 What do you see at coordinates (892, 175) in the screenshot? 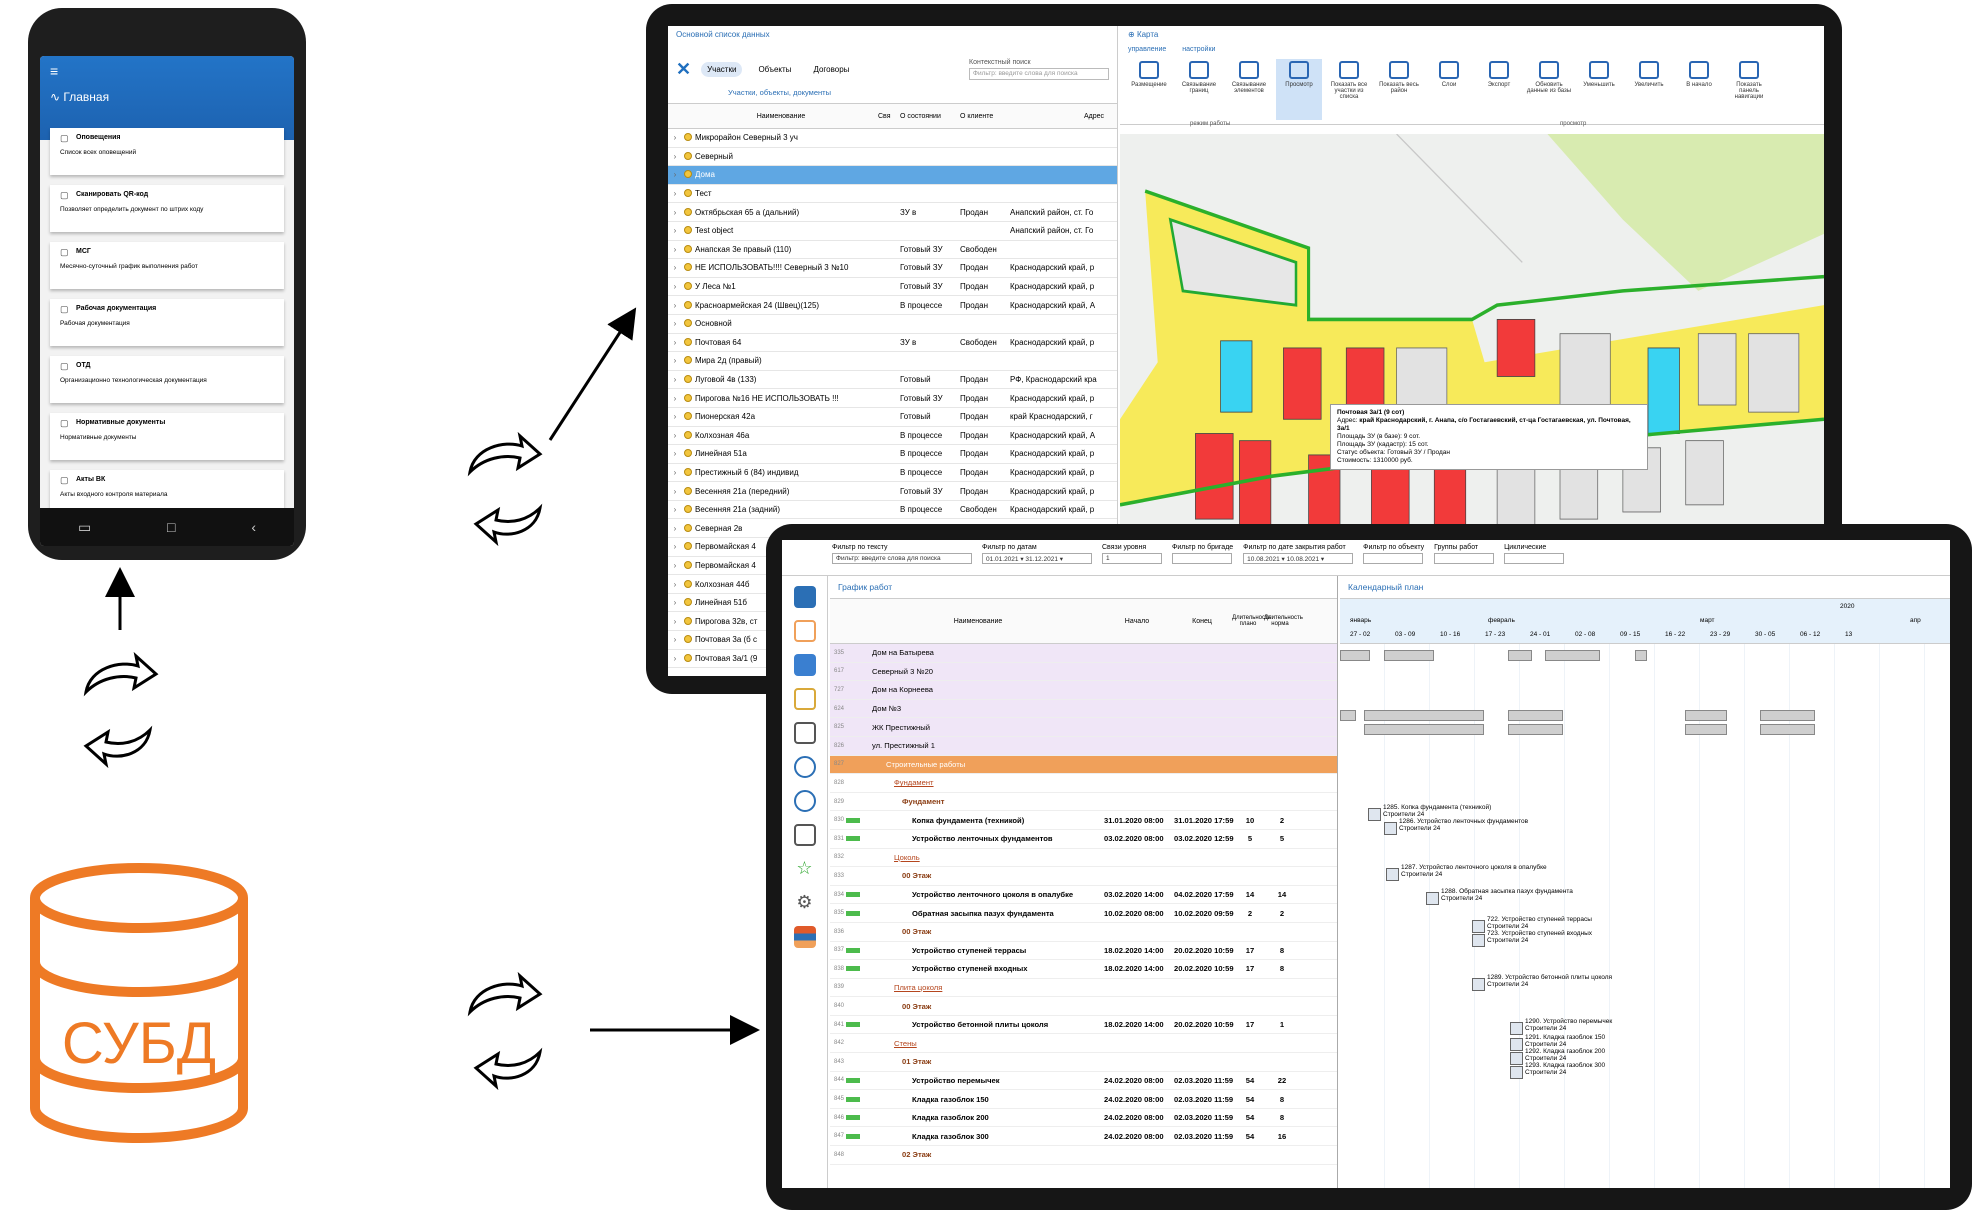
I see `list-item: › Дома` at bounding box center [892, 175].